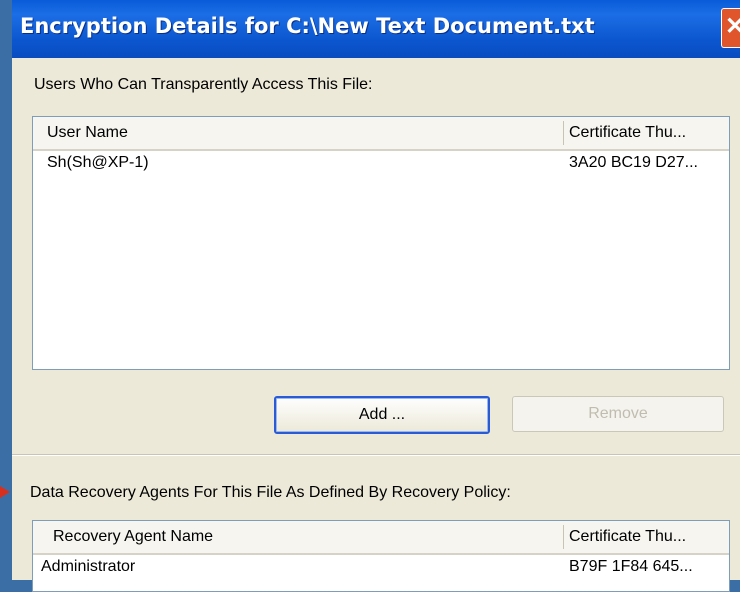 The width and height of the screenshot is (740, 592). Describe the element at coordinates (87, 133) in the screenshot. I see `column-header-user-name: User Name` at that location.